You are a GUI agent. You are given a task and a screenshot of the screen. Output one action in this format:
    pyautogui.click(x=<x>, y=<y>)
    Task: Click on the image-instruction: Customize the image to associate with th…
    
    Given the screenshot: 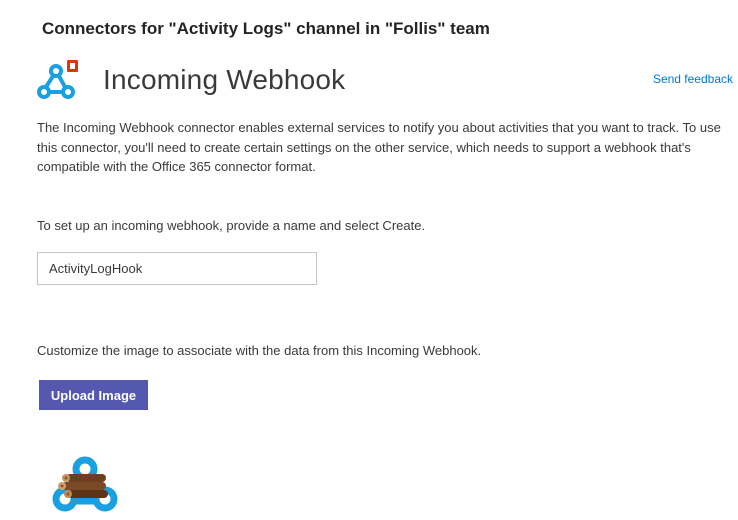 What is the action you would take?
    pyautogui.click(x=259, y=350)
    